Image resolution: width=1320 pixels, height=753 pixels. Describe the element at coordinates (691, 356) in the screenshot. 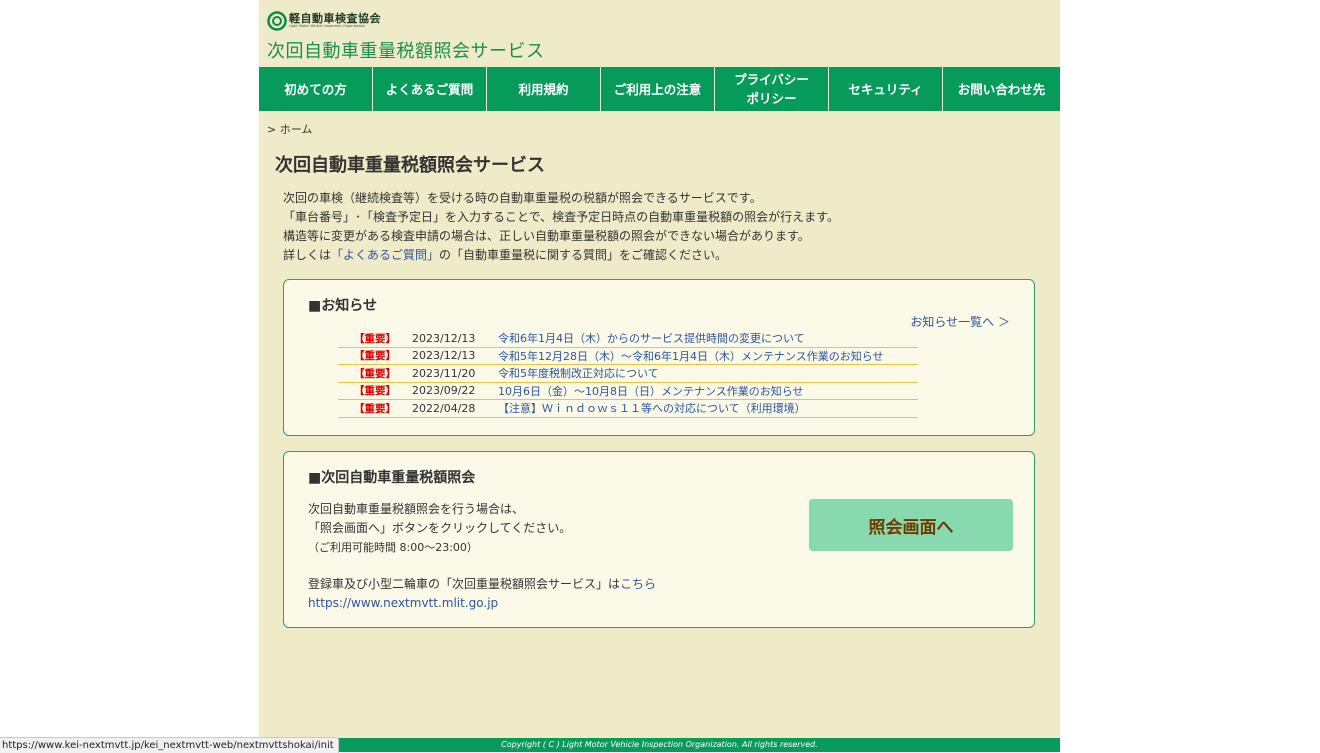

I see `news-title-link: 令和5年12月28日（木）～令和6年1月4日（木）メンテナンス作業のお知らせ` at that location.